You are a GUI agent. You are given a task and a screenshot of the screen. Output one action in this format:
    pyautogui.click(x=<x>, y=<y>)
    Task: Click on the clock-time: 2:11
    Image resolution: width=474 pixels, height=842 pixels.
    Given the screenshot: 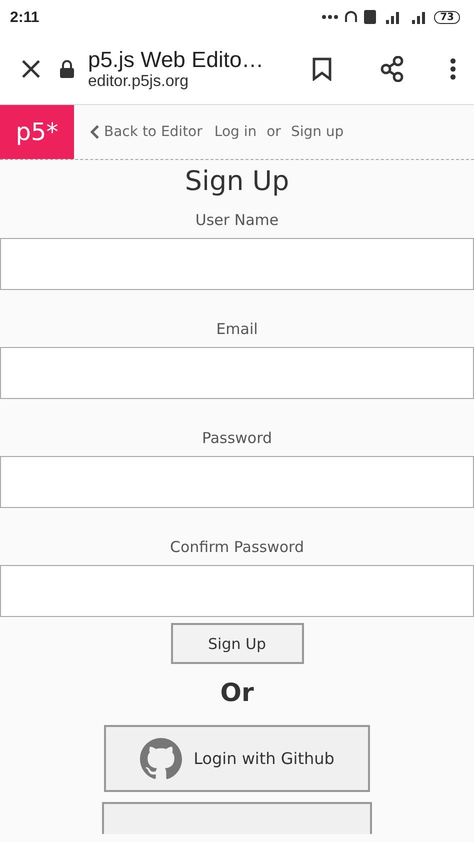 What is the action you would take?
    pyautogui.click(x=25, y=17)
    